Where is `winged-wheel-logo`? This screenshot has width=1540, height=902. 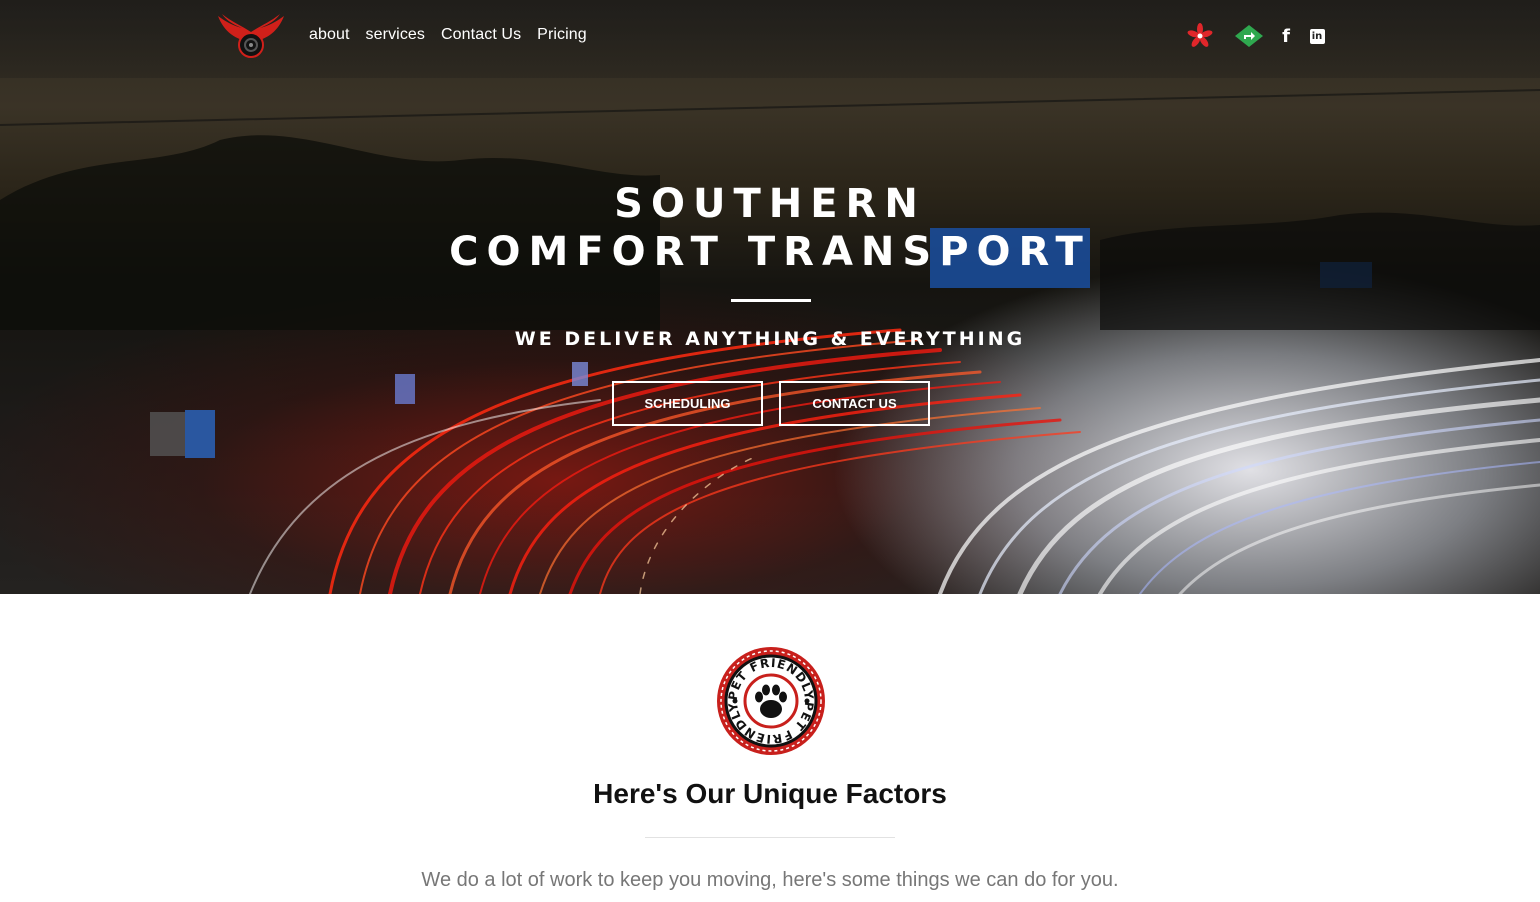
winged-wheel-logo is located at coordinates (251, 37).